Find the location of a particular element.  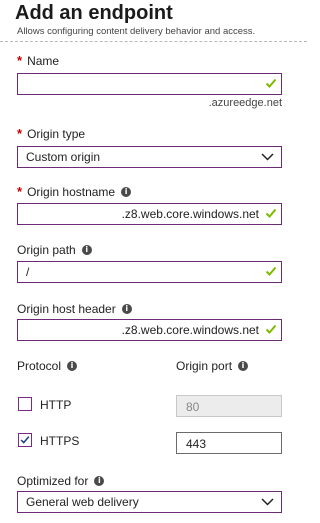

name-input is located at coordinates (149, 84).